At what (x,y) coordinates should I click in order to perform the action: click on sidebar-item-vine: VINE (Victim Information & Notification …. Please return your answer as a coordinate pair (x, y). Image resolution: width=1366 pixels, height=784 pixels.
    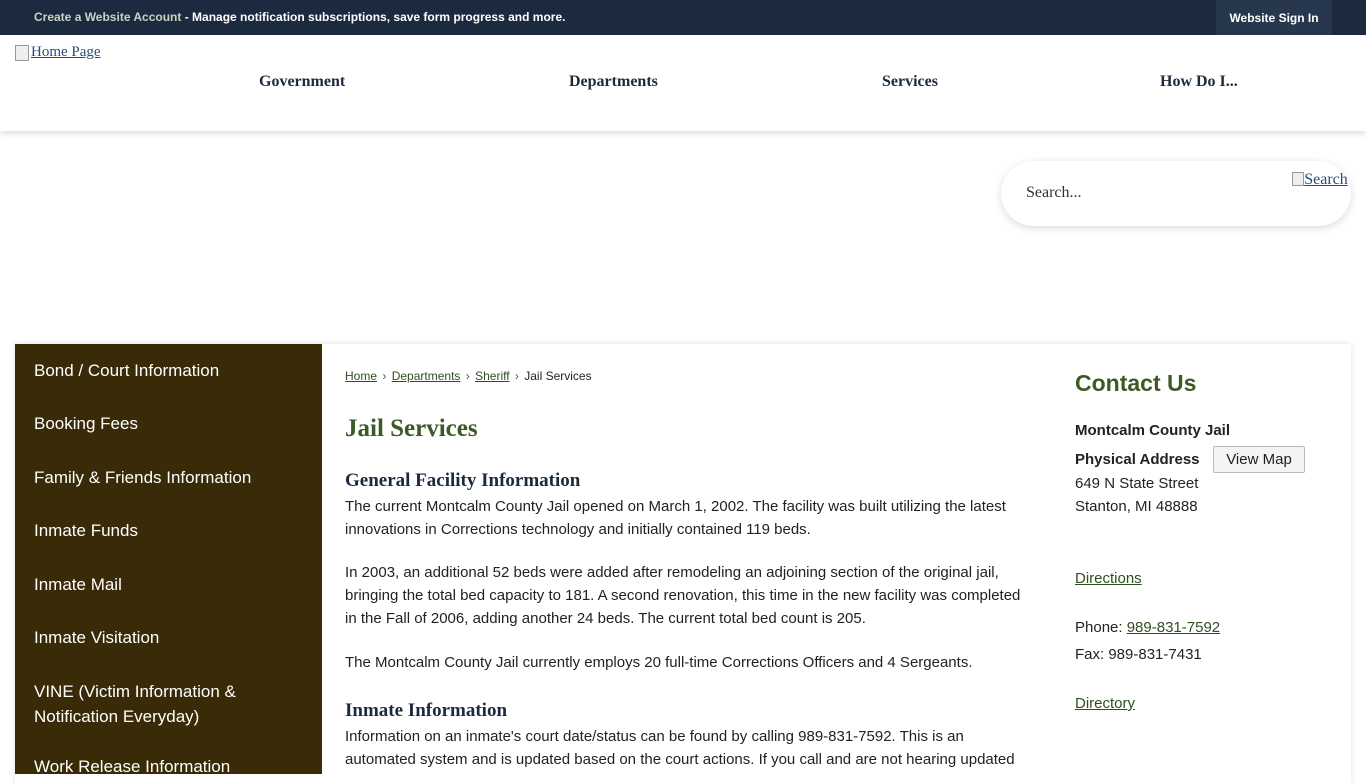
    Looking at the image, I should click on (159, 704).